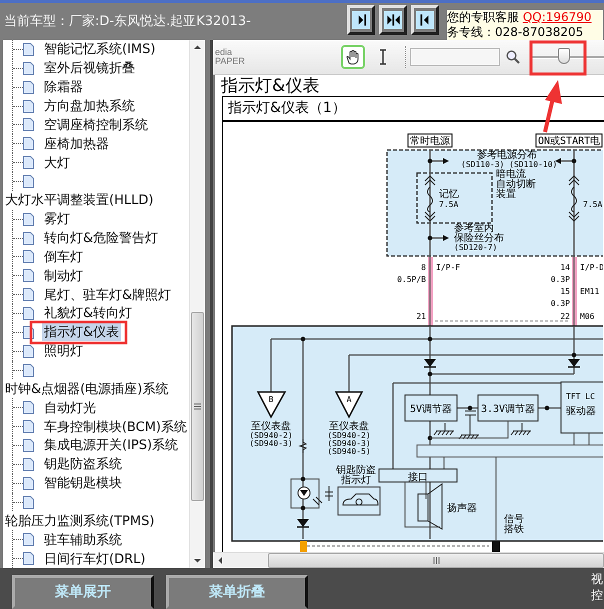 The image size is (604, 609). I want to click on diagram-label: M06, so click(587, 316).